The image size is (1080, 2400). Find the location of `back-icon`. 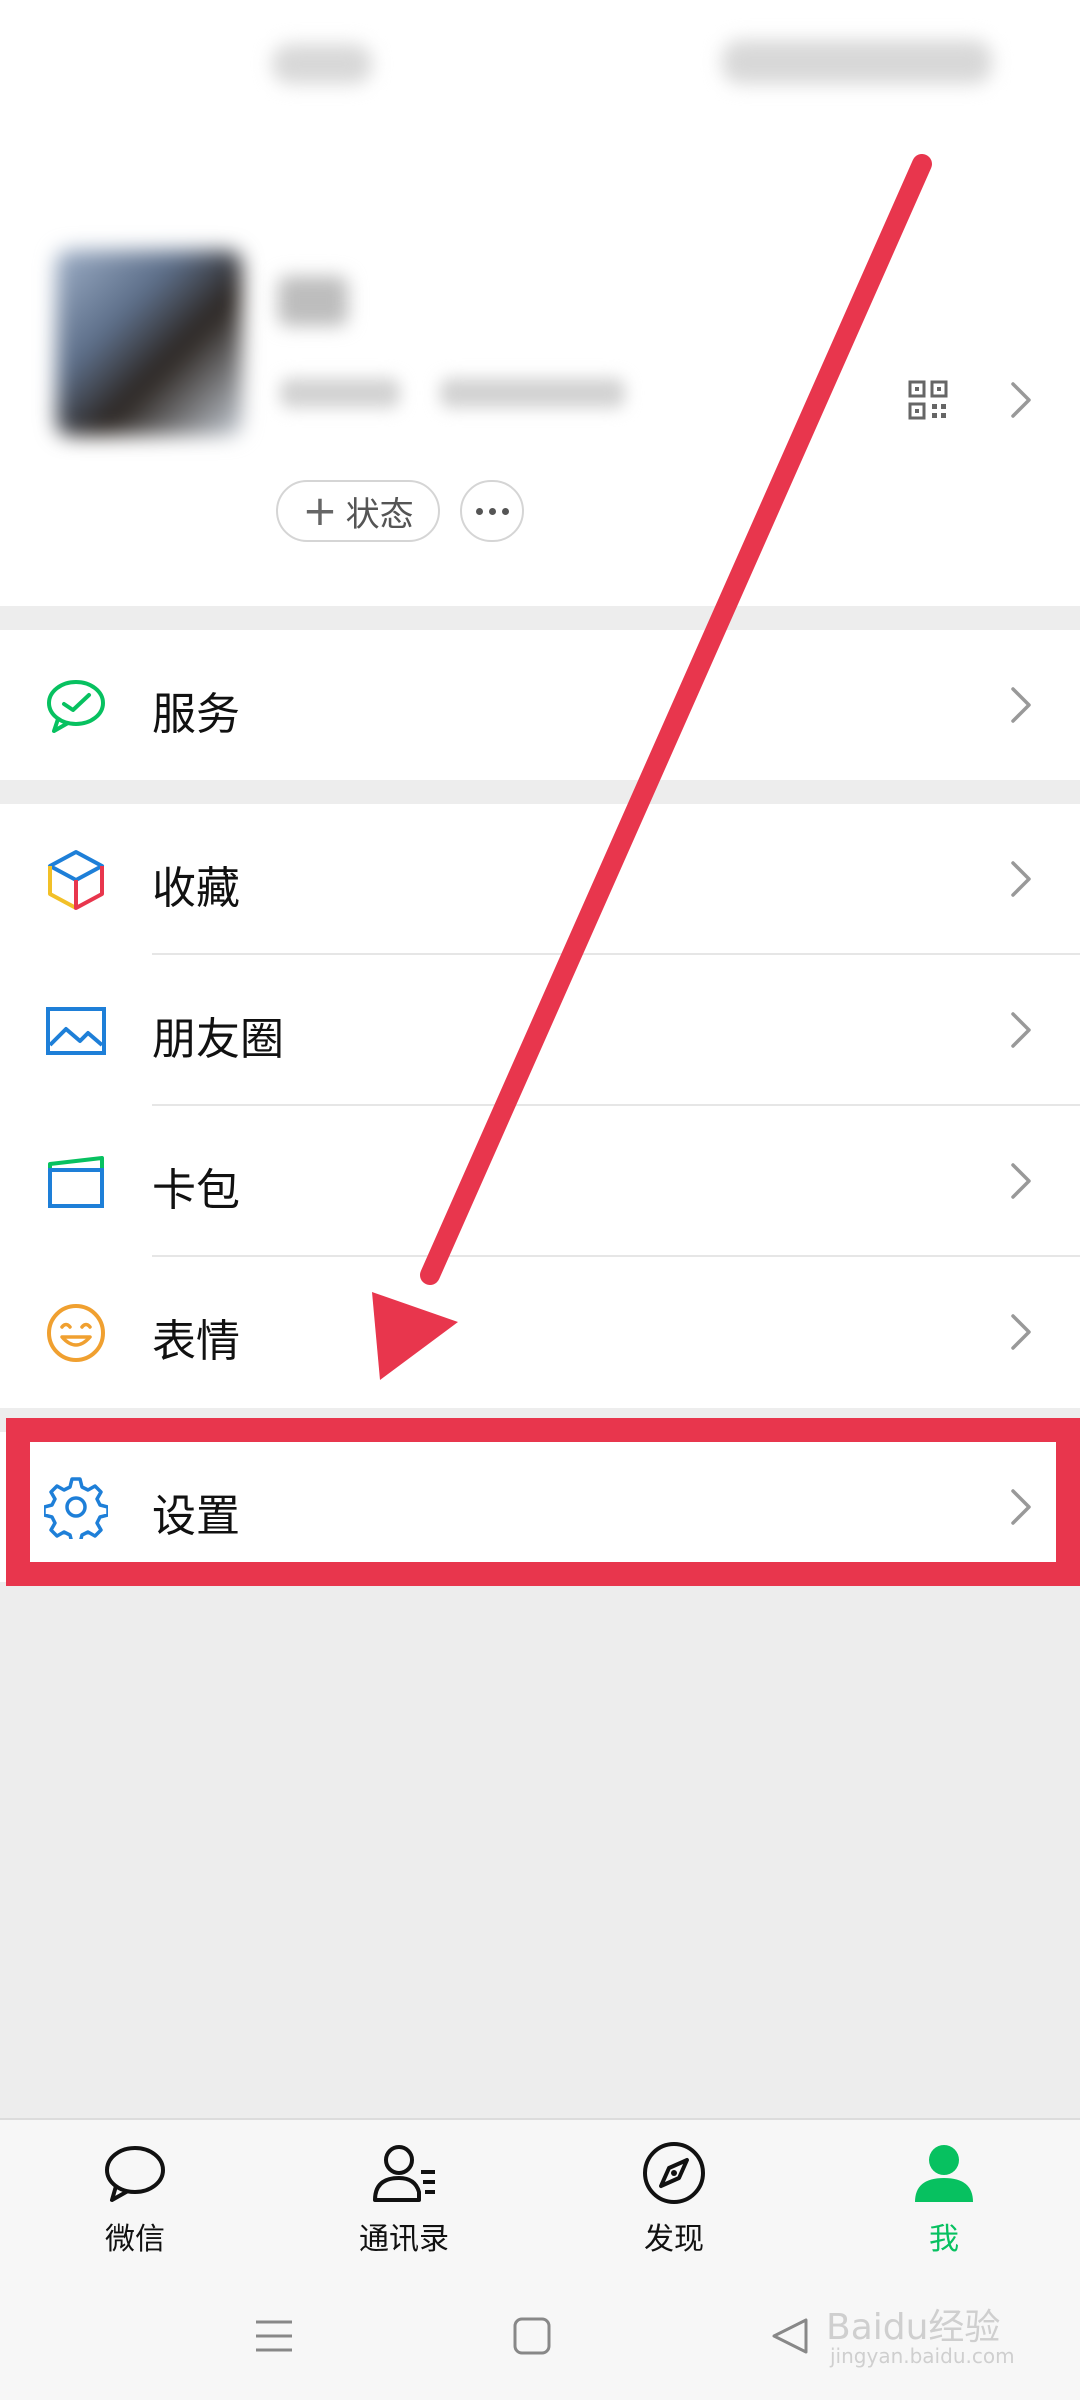

back-icon is located at coordinates (790, 2336).